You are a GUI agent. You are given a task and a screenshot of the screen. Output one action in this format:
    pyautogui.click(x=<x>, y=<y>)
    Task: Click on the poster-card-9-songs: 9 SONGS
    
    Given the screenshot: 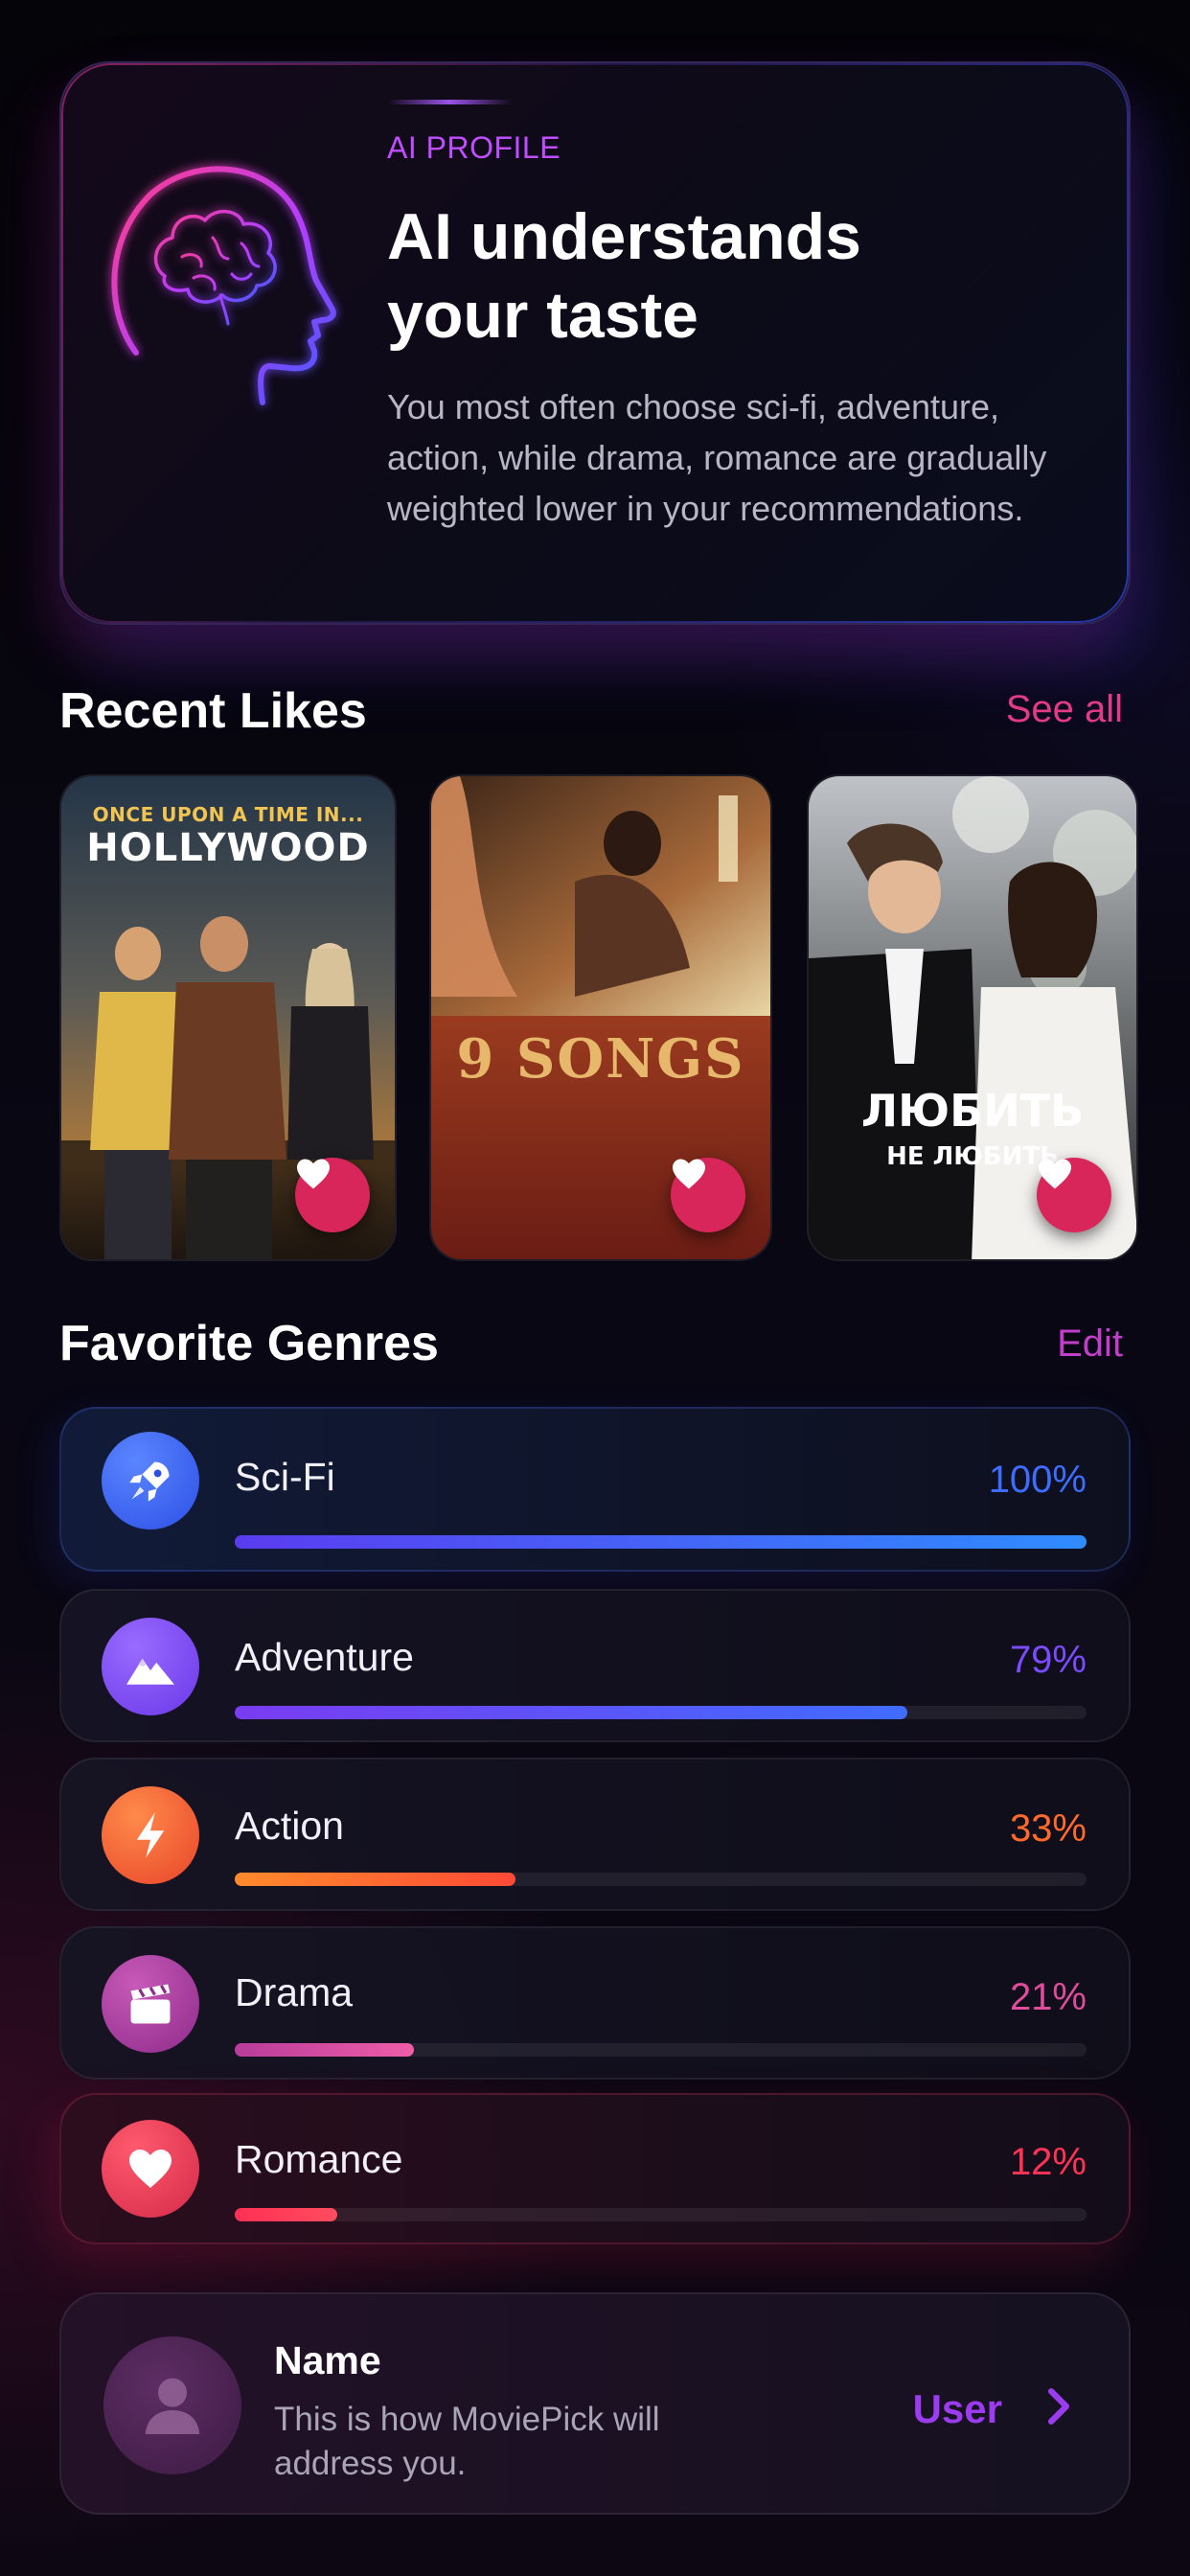 What is the action you would take?
    pyautogui.click(x=601, y=1017)
    